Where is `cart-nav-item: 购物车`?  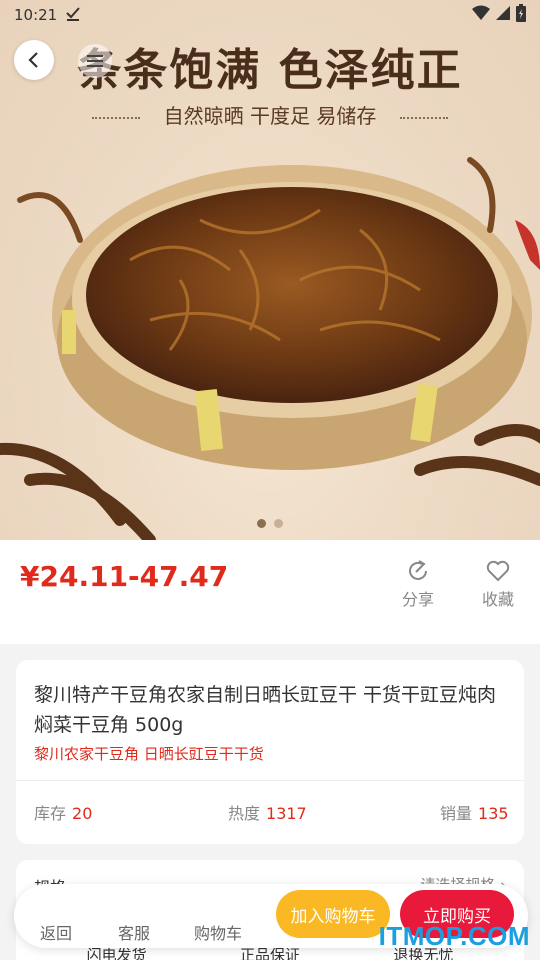
cart-nav-item: 购物车 is located at coordinates (218, 932).